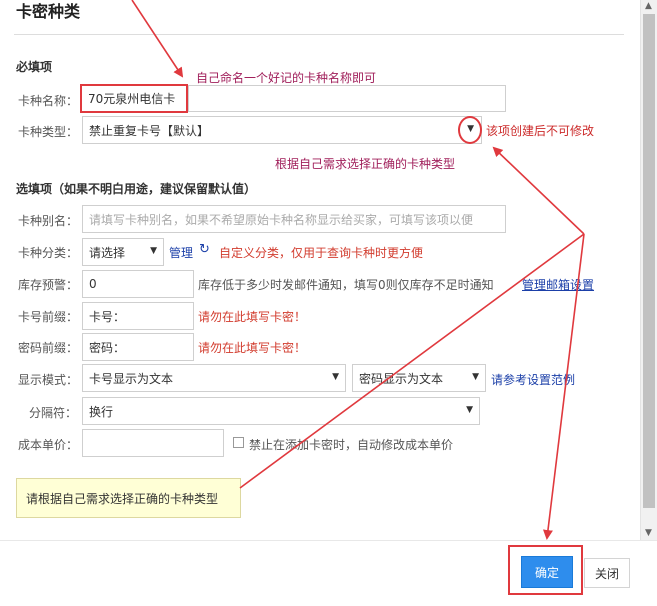  What do you see at coordinates (533, 379) in the screenshot?
I see `display-example-link: 请参考设置范例` at bounding box center [533, 379].